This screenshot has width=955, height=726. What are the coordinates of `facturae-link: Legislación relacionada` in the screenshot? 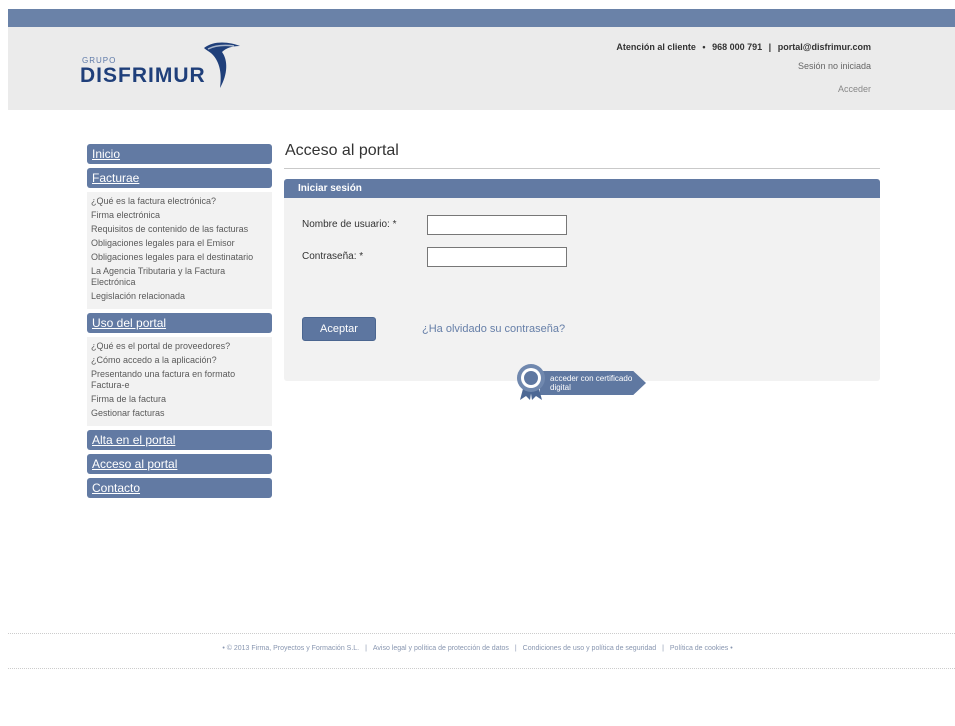 It's located at (179, 296).